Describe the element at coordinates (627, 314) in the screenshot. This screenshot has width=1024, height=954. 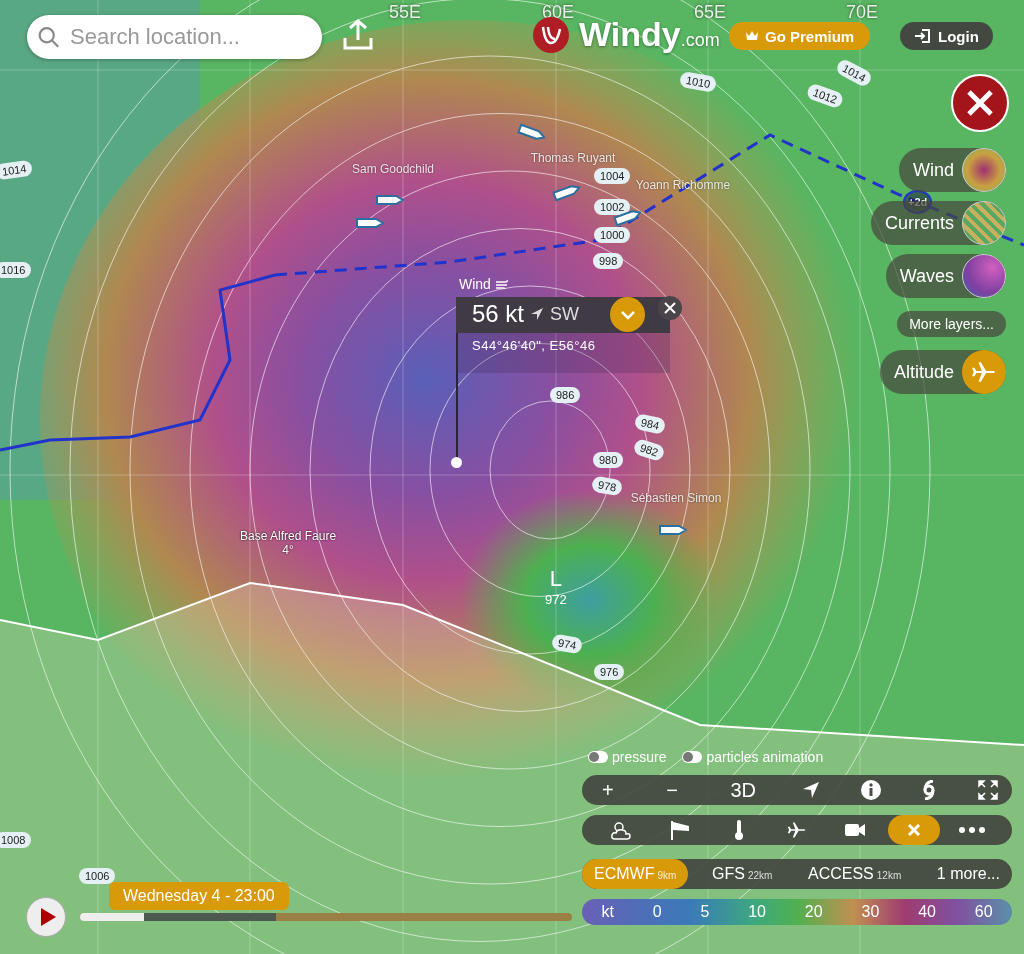
I see `chevron-down-icon` at that location.